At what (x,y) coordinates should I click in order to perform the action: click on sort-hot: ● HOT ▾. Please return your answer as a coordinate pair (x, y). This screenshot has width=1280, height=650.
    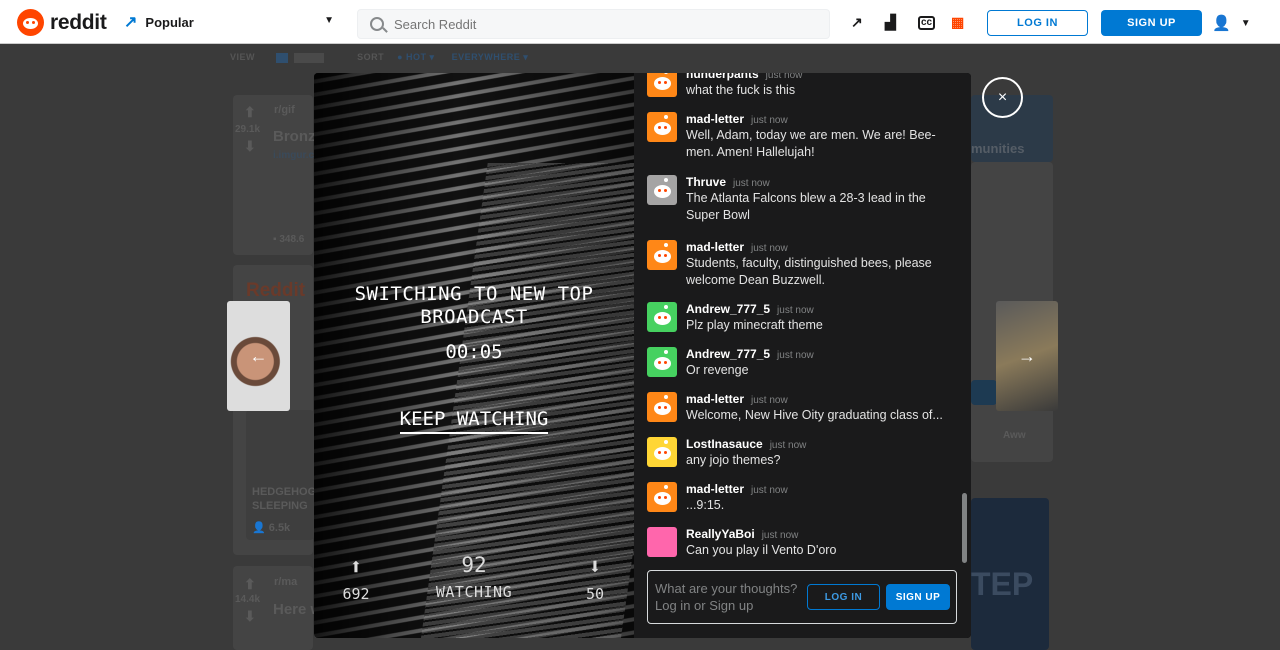
    Looking at the image, I should click on (415, 57).